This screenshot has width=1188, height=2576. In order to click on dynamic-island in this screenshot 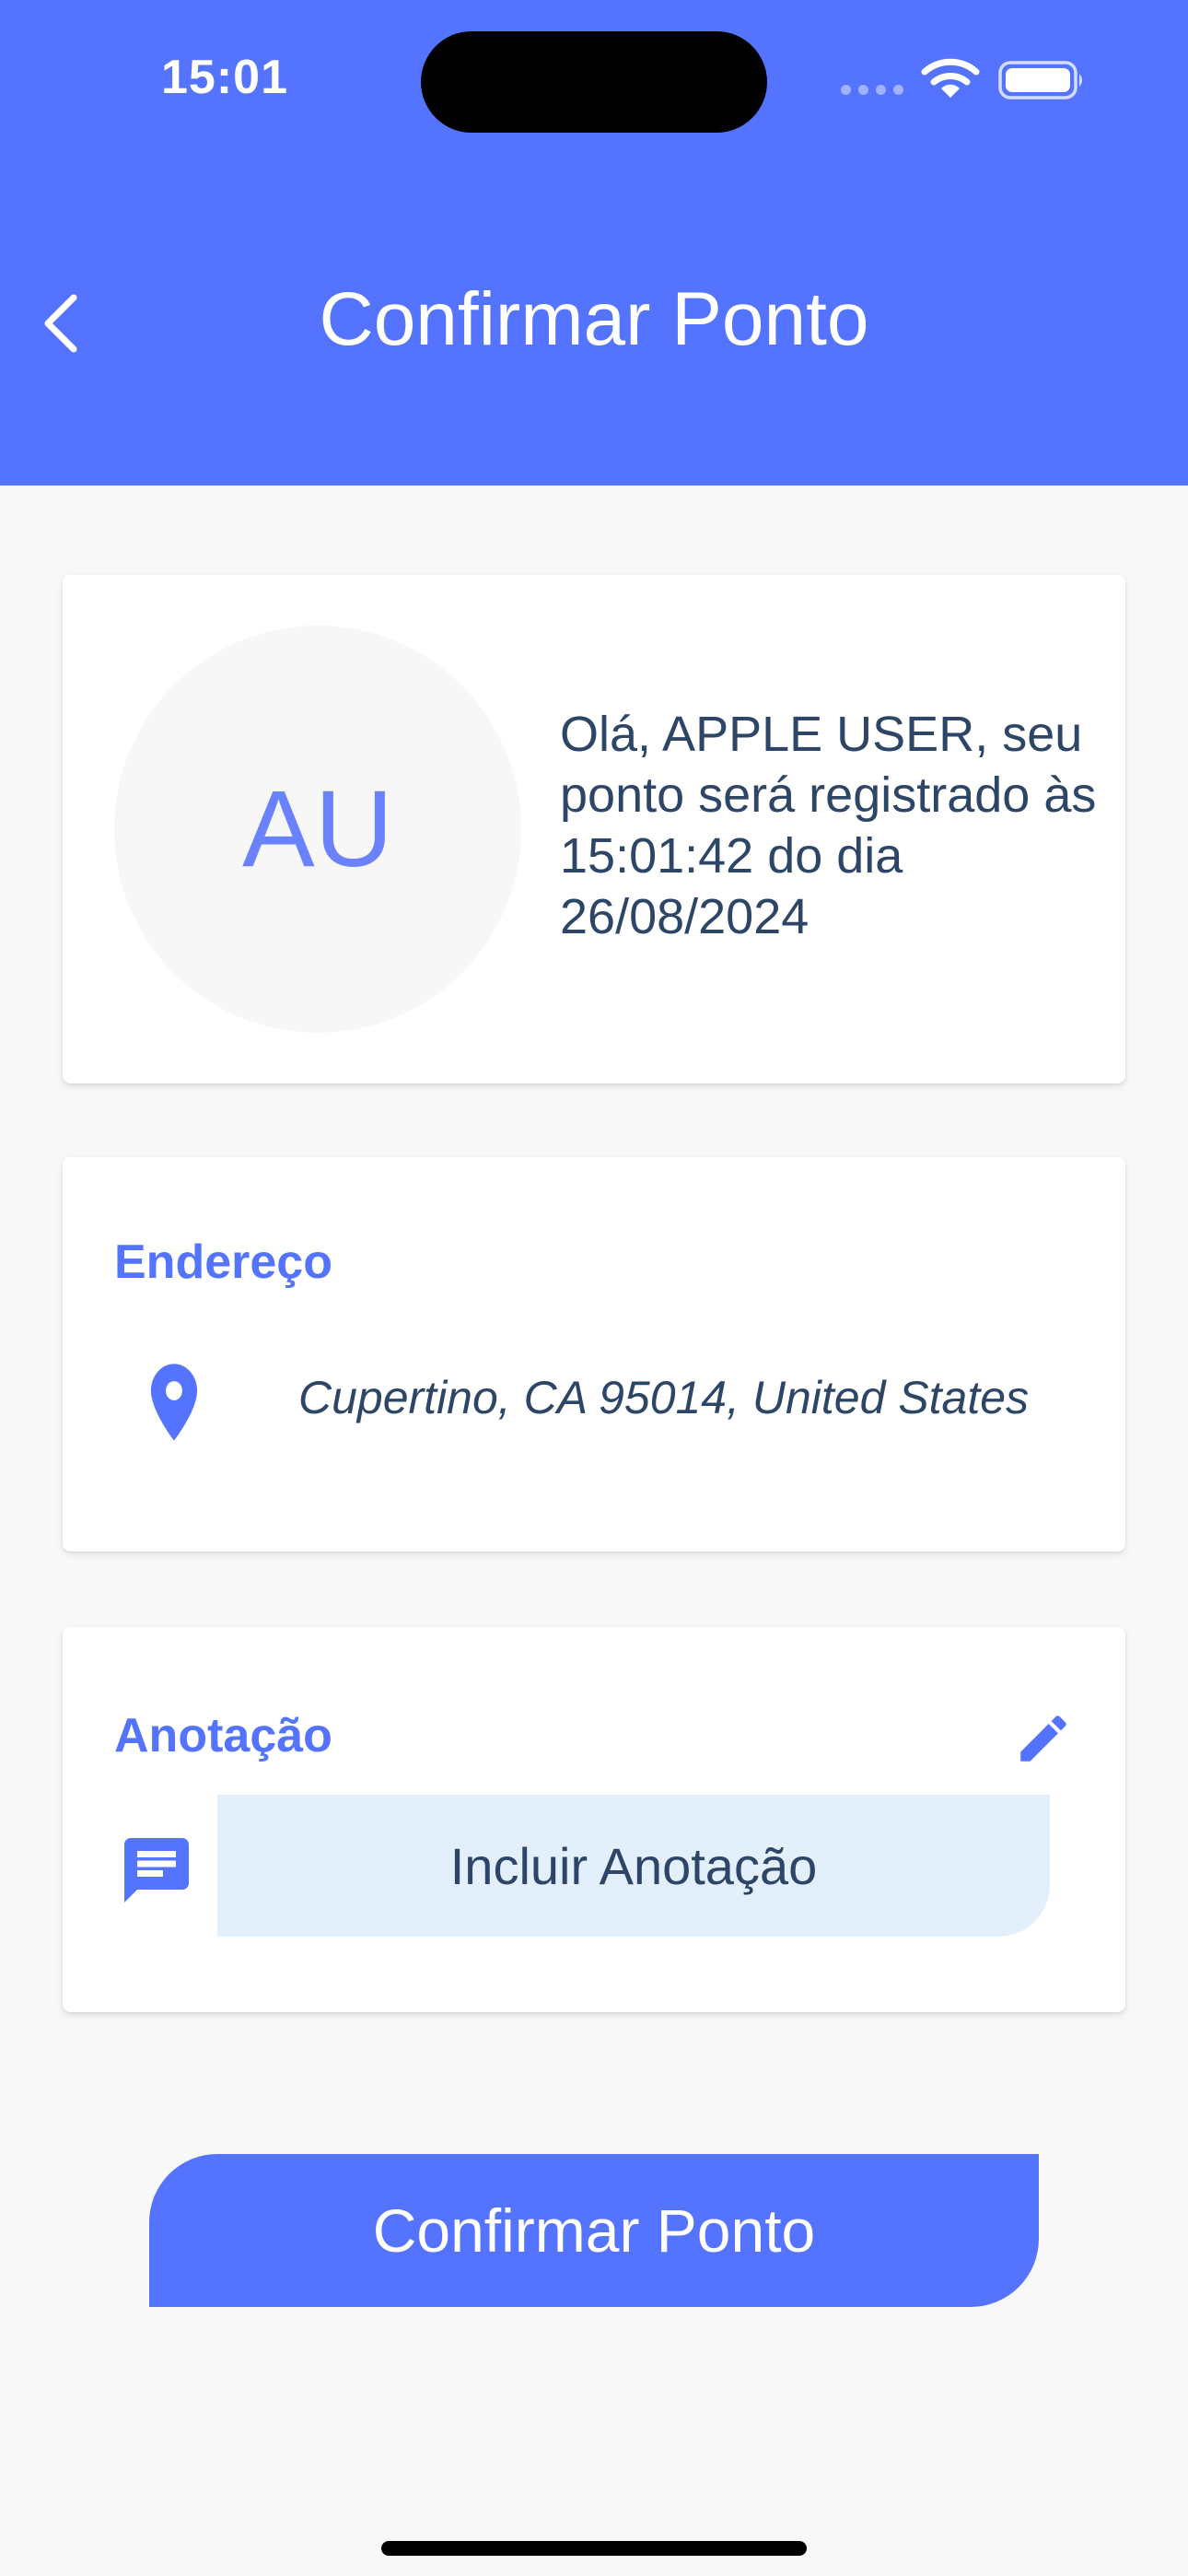, I will do `click(594, 82)`.